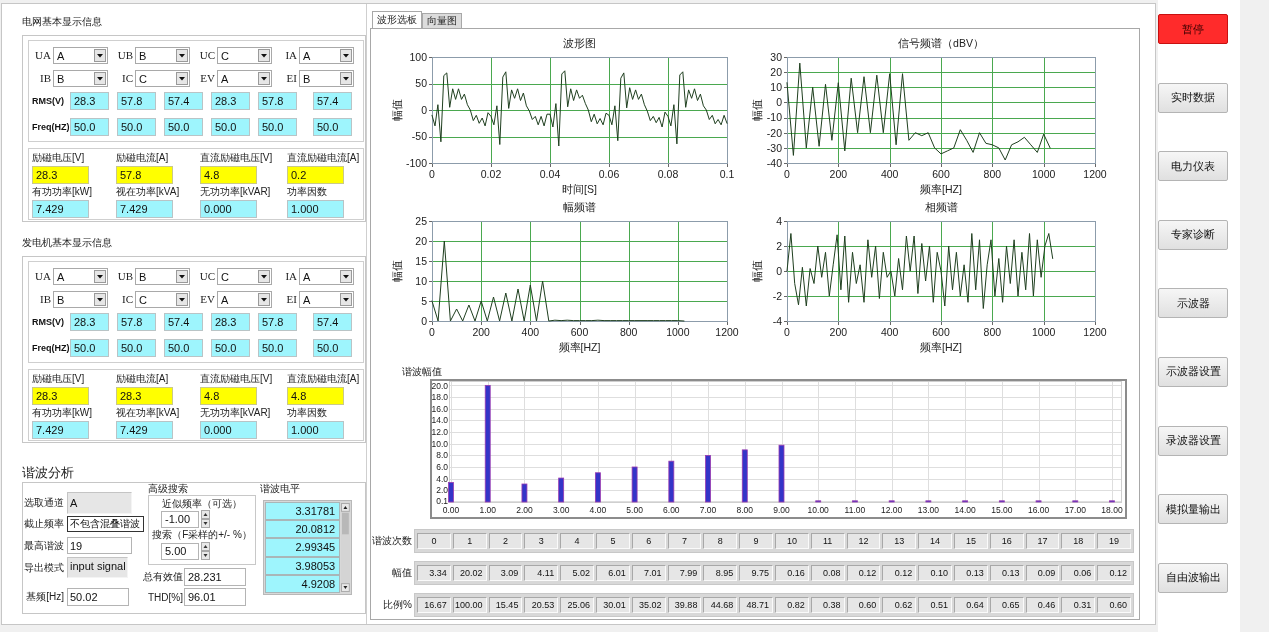 This screenshot has width=1269, height=632. What do you see at coordinates (44, 597) in the screenshot?
I see `field-label: 基频[Hz]` at bounding box center [44, 597].